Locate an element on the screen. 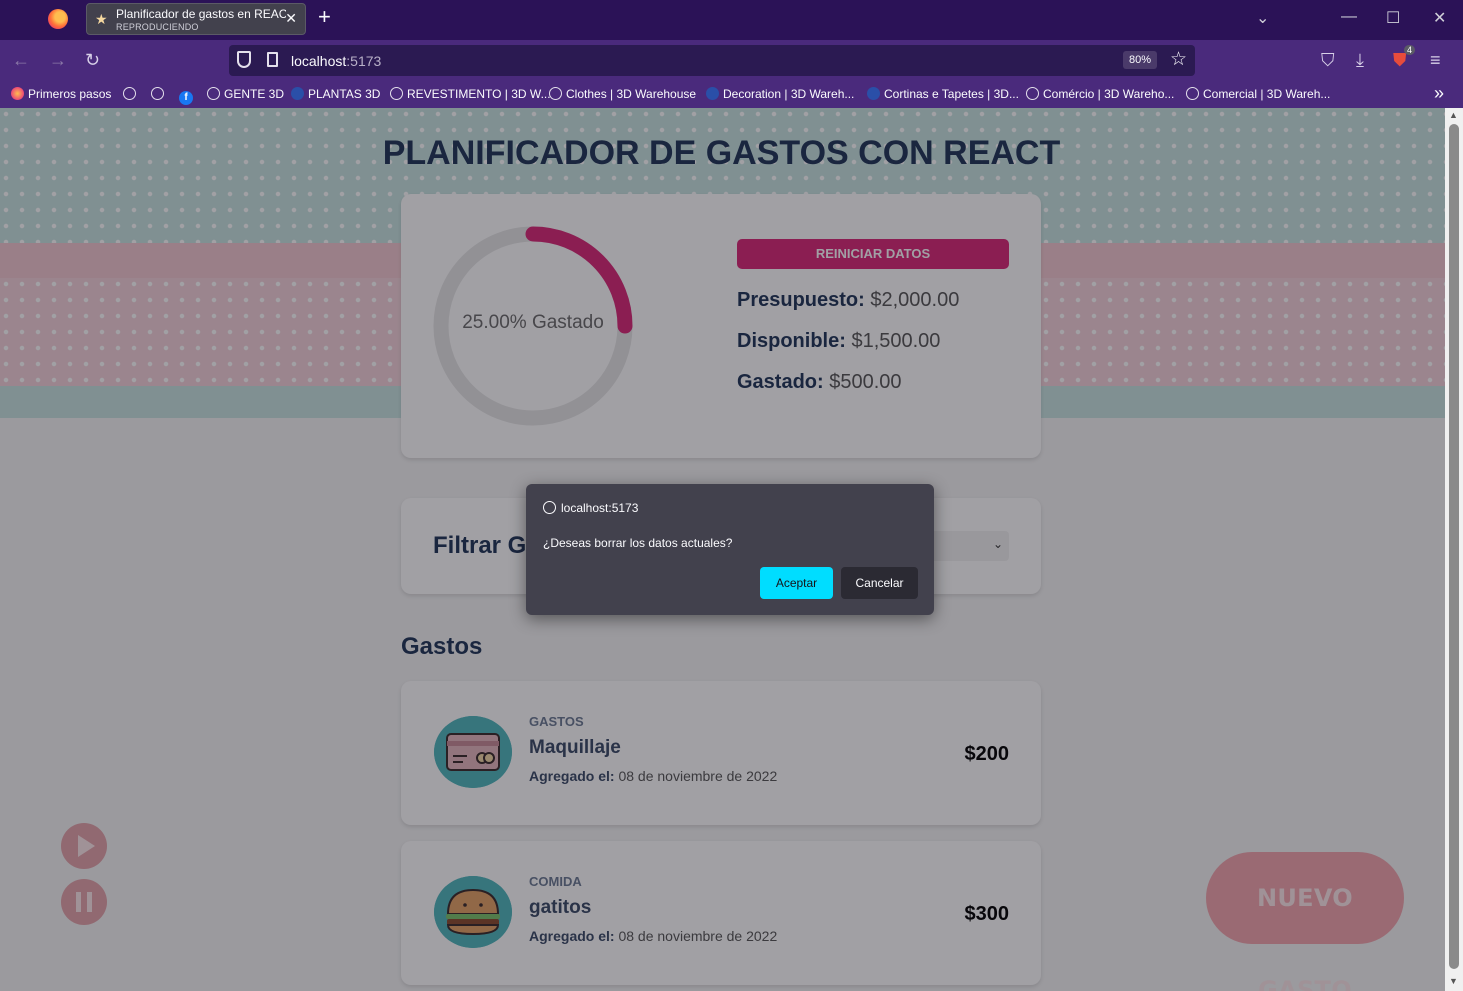  pocket-icon: ⛉ is located at coordinates (1328, 60).